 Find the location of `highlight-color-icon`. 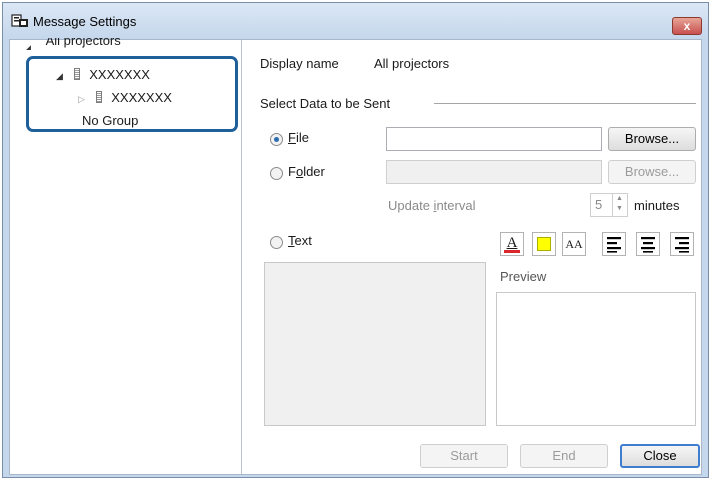

highlight-color-icon is located at coordinates (544, 244).